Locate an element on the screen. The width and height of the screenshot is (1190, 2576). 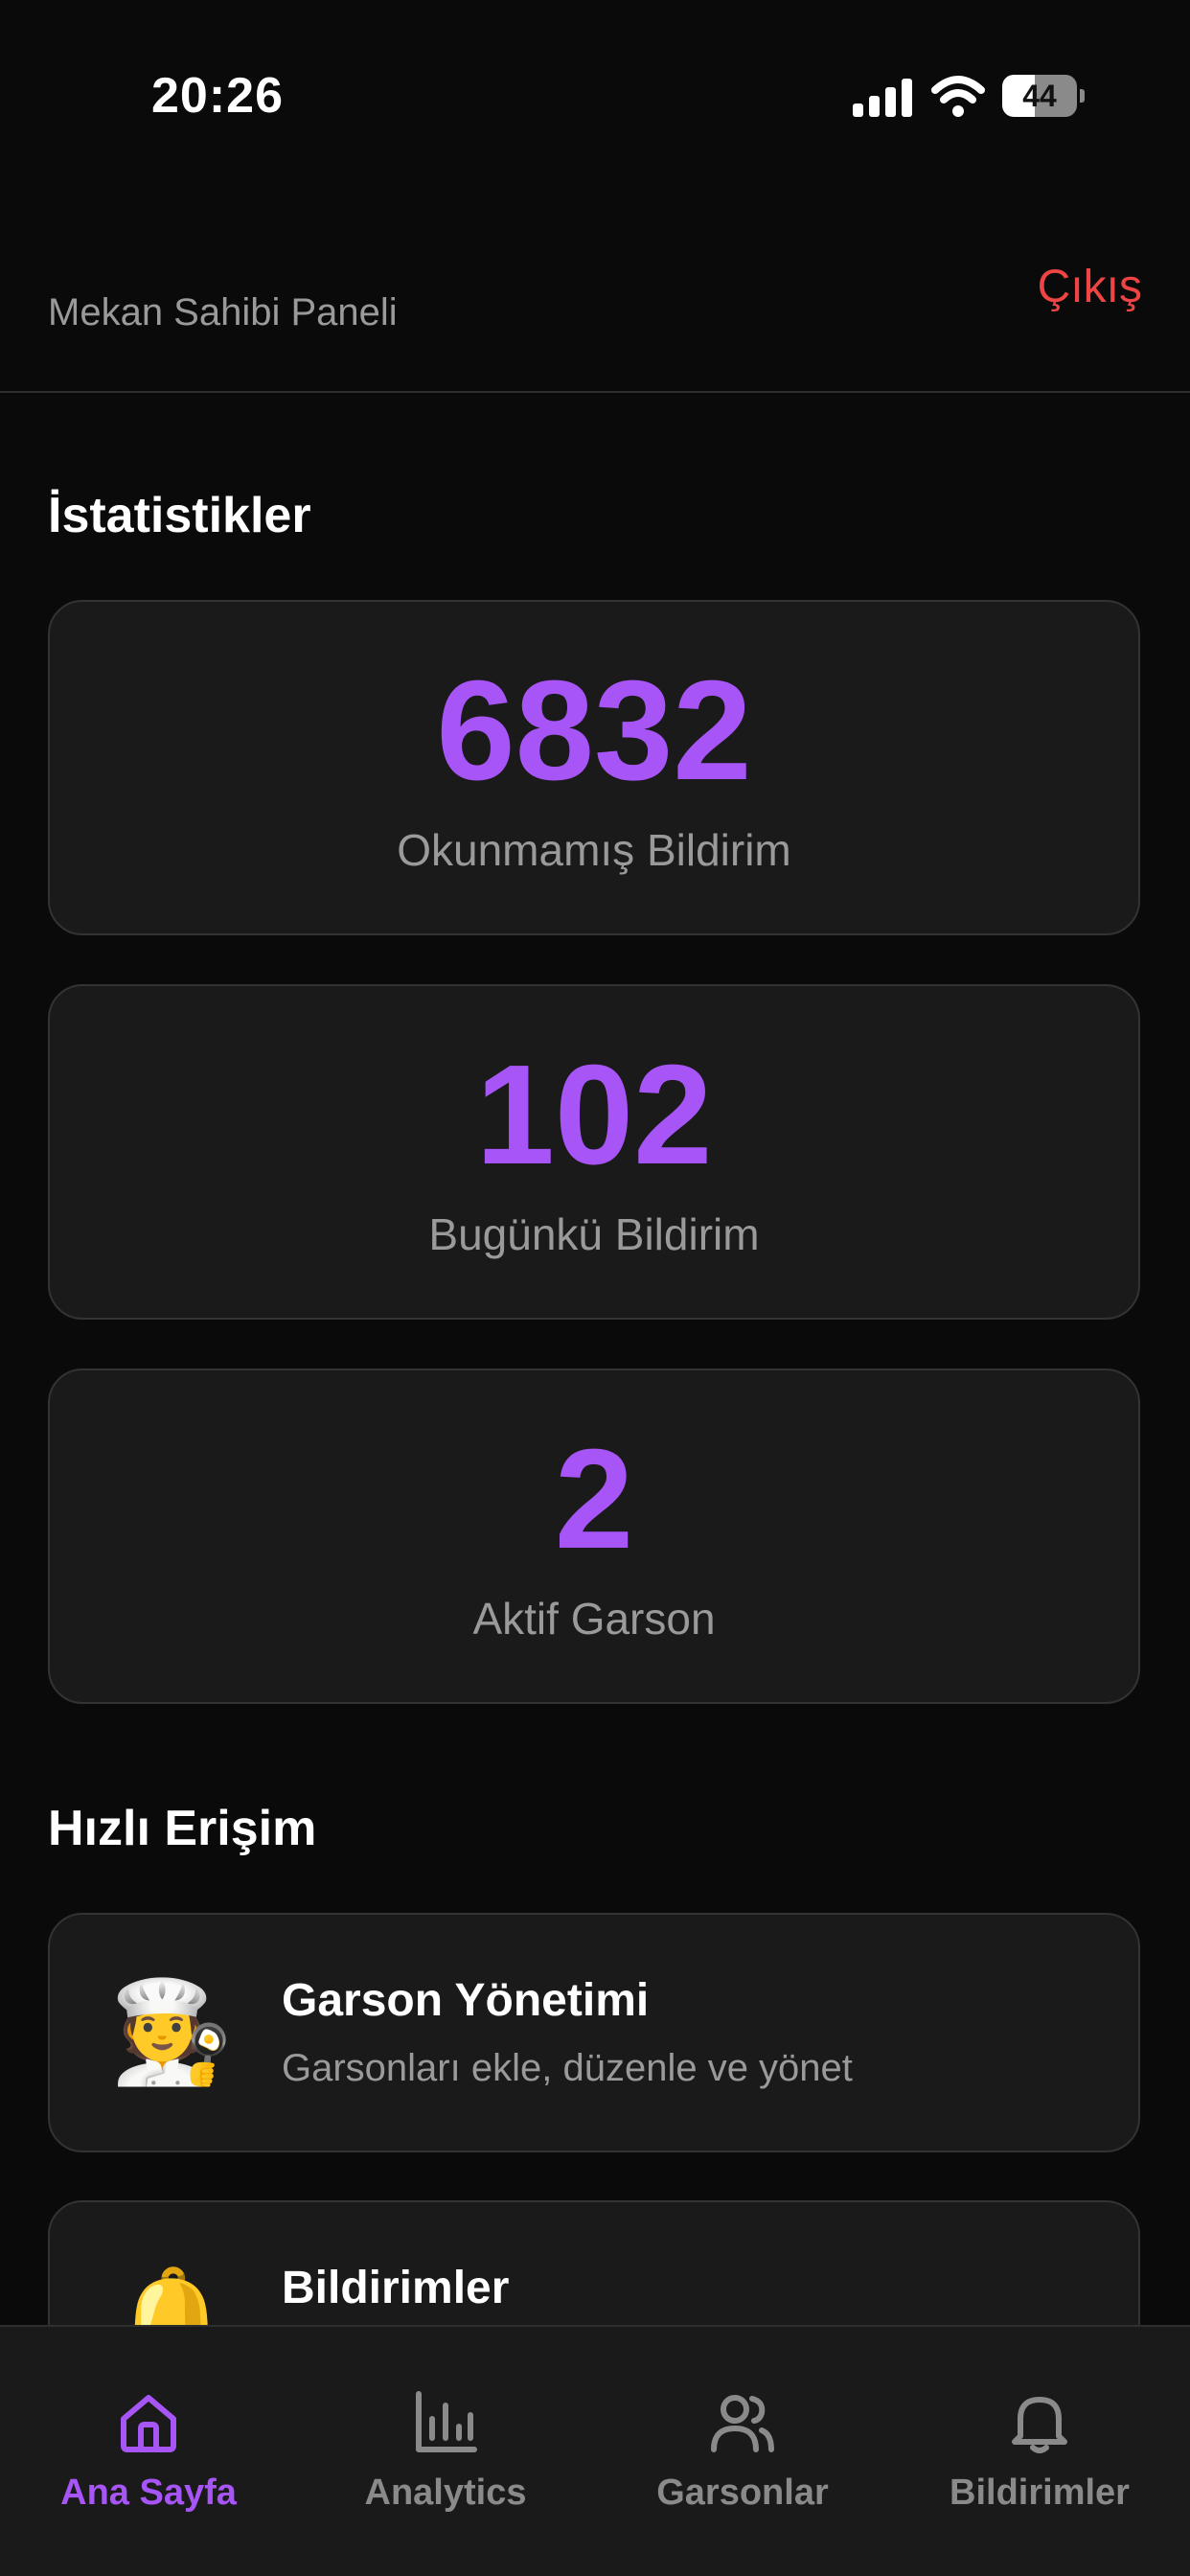
stat-label: Okunmamış Bildirim is located at coordinates (594, 850).